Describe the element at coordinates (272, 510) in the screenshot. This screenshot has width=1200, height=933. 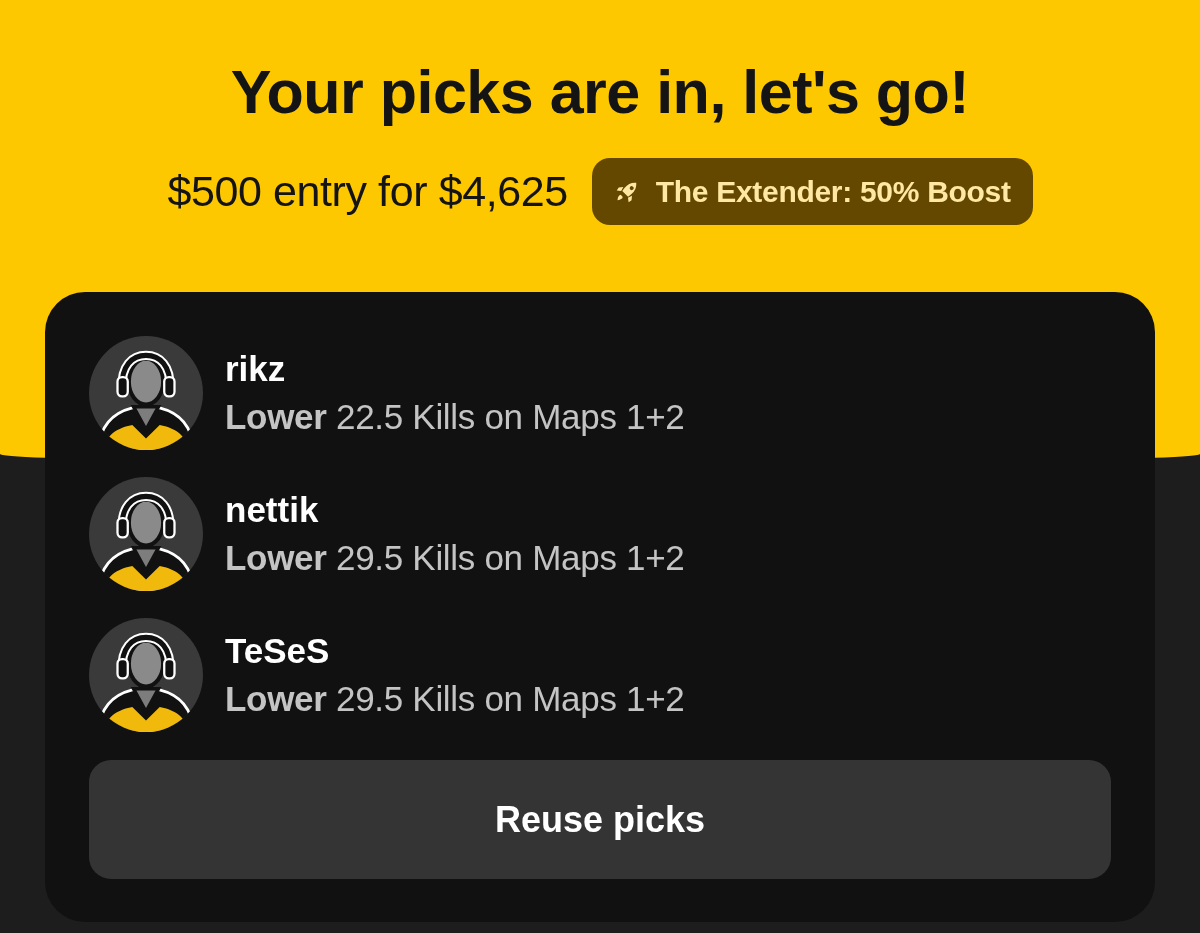
I see `player-name: nettik` at that location.